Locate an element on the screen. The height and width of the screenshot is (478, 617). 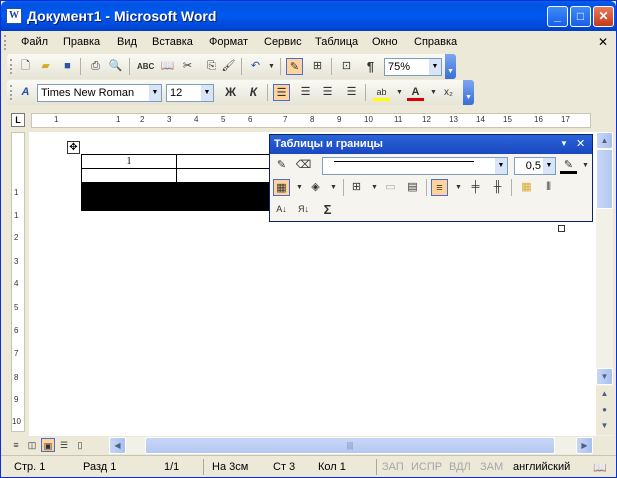
menu-table: Таблица is located at coordinates (336, 42).